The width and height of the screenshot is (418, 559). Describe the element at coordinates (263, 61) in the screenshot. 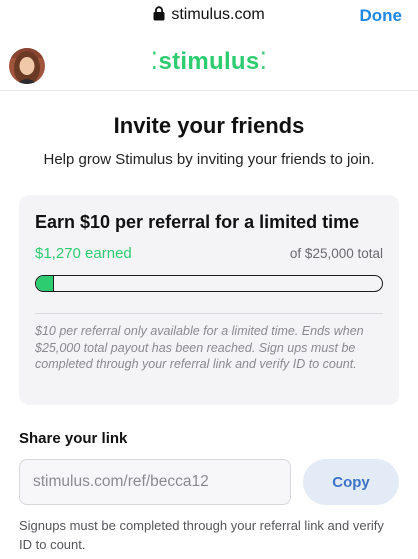

I see `logo-mark-right: ⁚` at that location.